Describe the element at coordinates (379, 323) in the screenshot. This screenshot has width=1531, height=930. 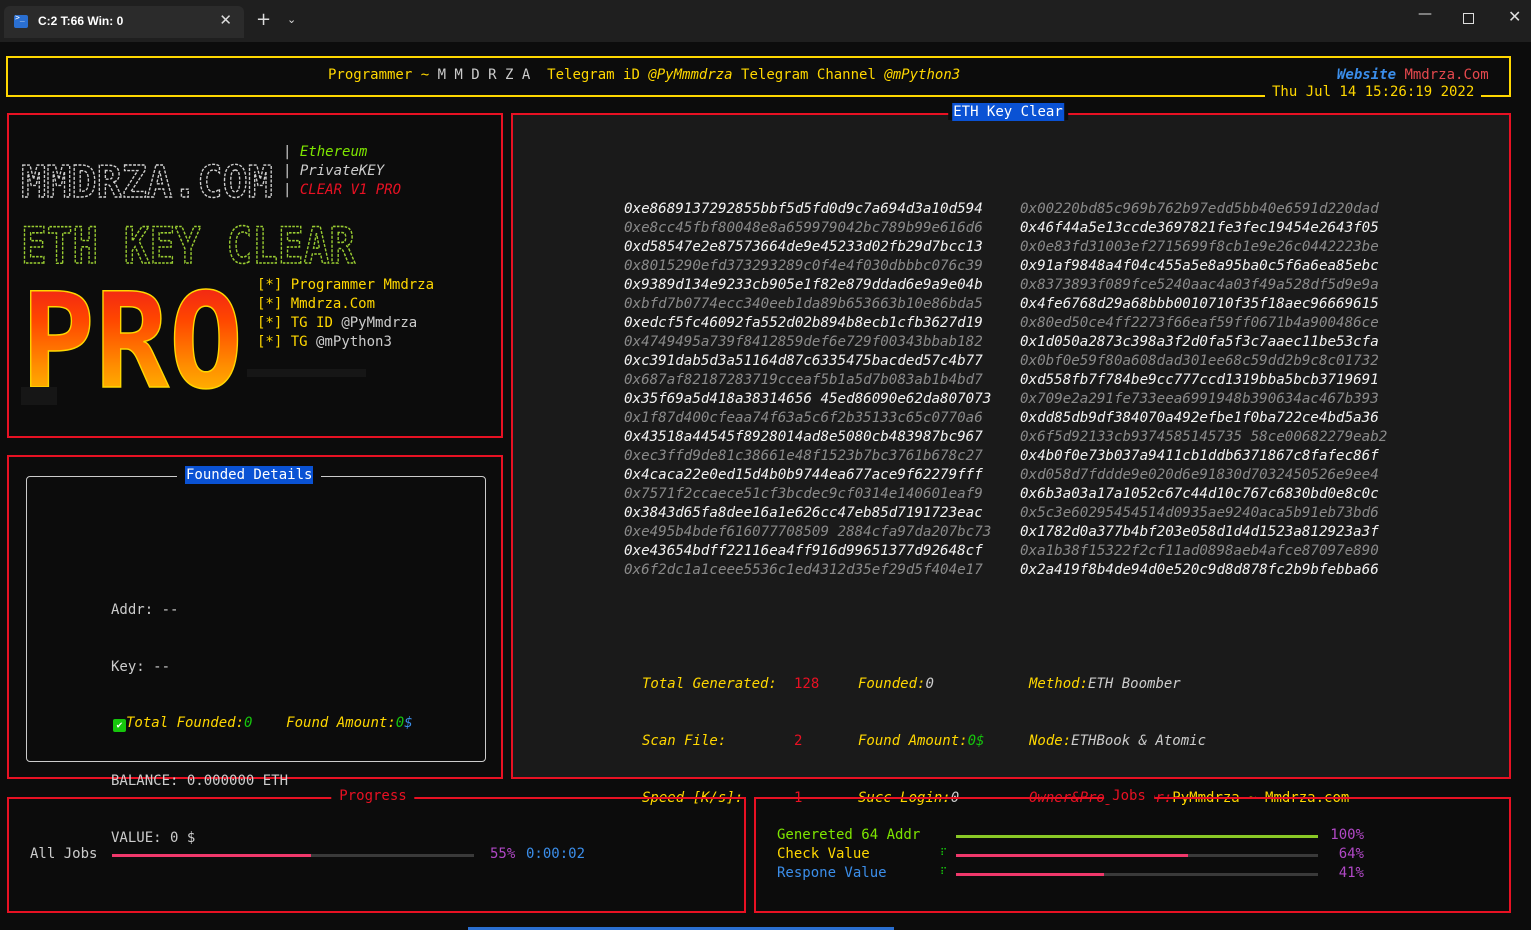
I see `bullet-value: @PyMmdrza` at that location.